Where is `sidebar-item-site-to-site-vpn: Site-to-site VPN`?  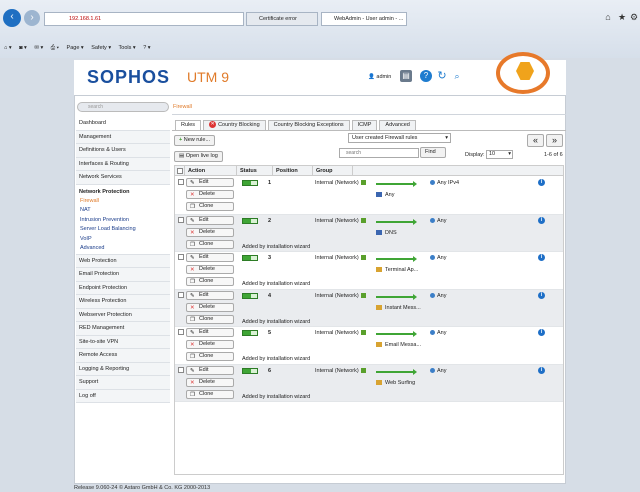
sidebar-item-site-to-site-vpn: Site-to-site VPN is located at coordinates (123, 342).